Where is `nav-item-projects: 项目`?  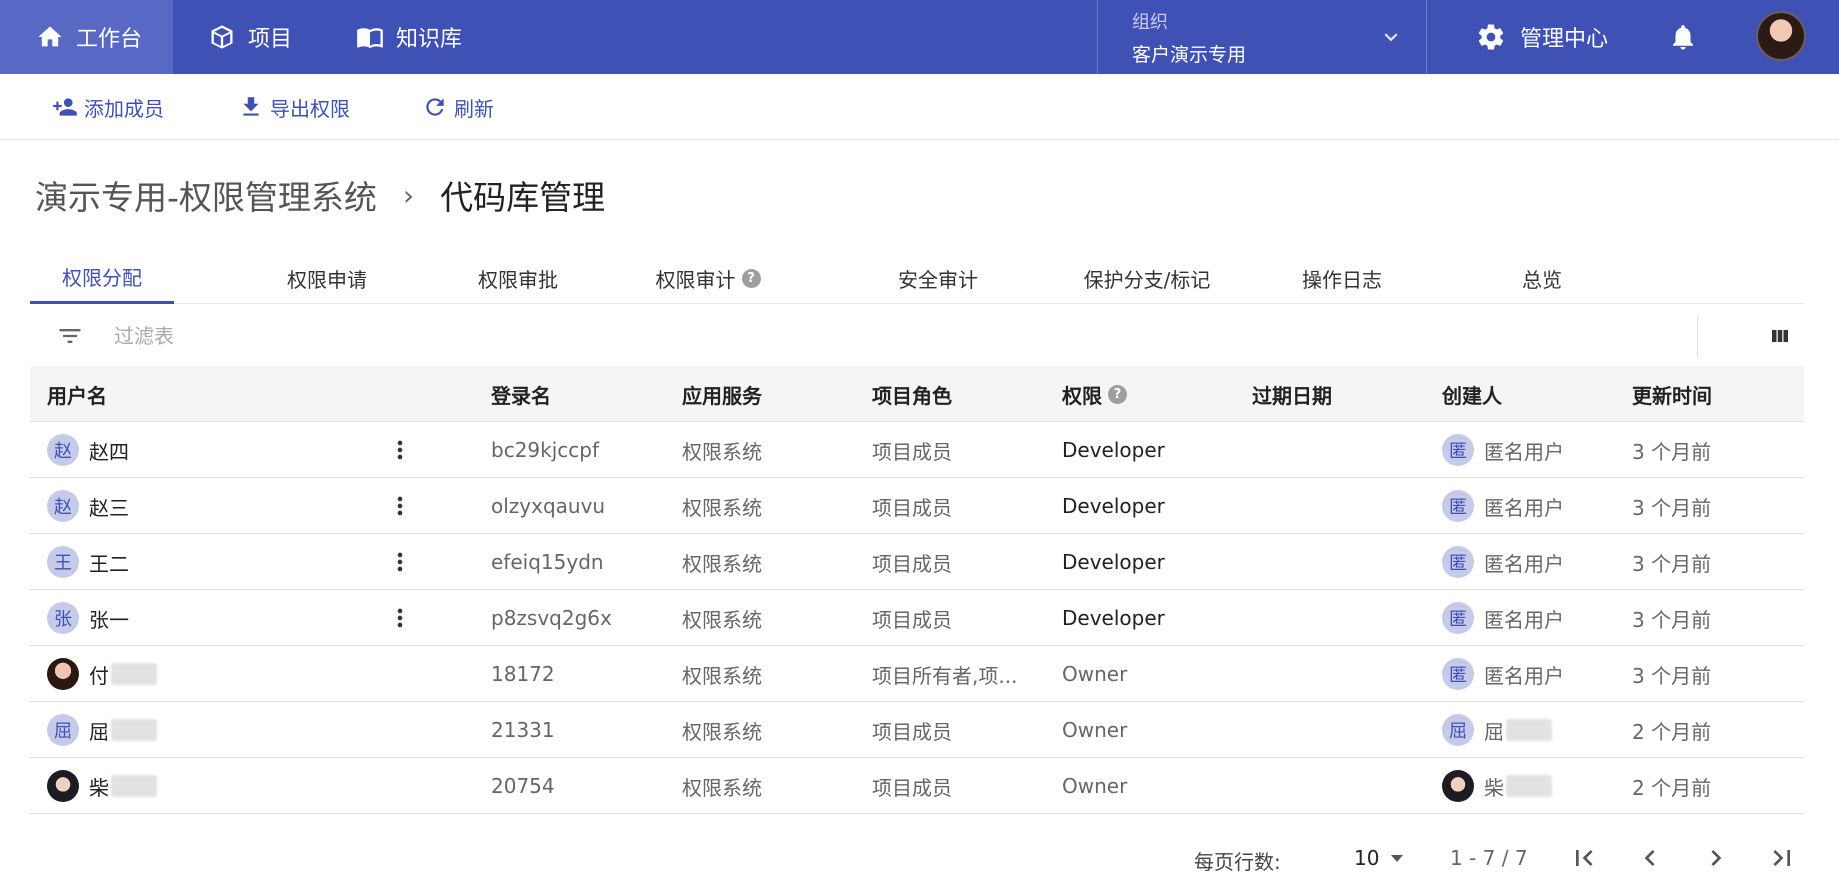 nav-item-projects: 项目 is located at coordinates (250, 37).